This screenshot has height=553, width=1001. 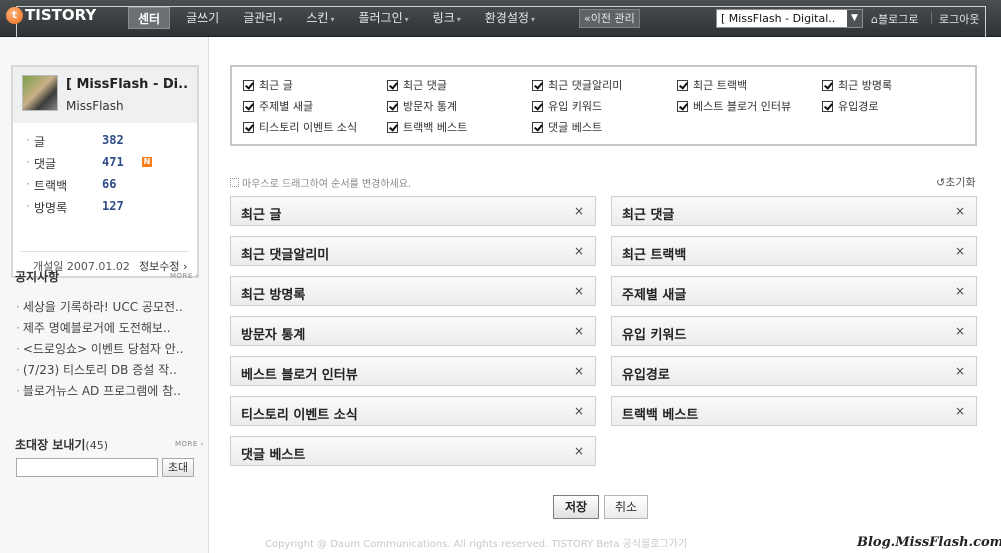 What do you see at coordinates (654, 335) in the screenshot?
I see `widget-name: 유입 키워드` at bounding box center [654, 335].